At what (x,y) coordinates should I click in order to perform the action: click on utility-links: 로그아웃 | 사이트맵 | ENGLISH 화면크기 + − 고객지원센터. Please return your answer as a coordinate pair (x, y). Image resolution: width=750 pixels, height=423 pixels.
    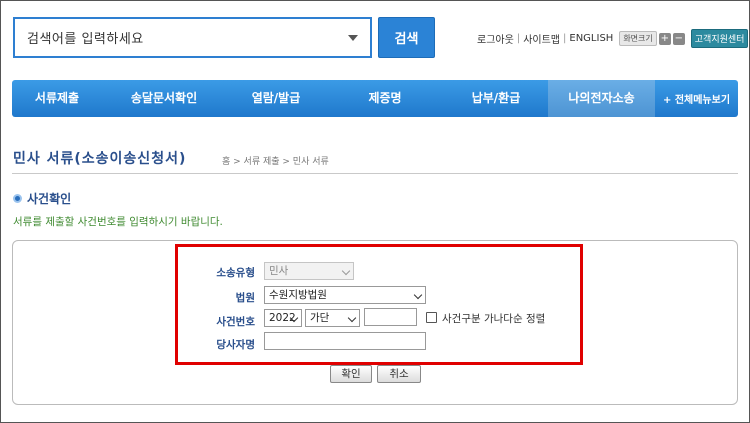
    Looking at the image, I should click on (613, 38).